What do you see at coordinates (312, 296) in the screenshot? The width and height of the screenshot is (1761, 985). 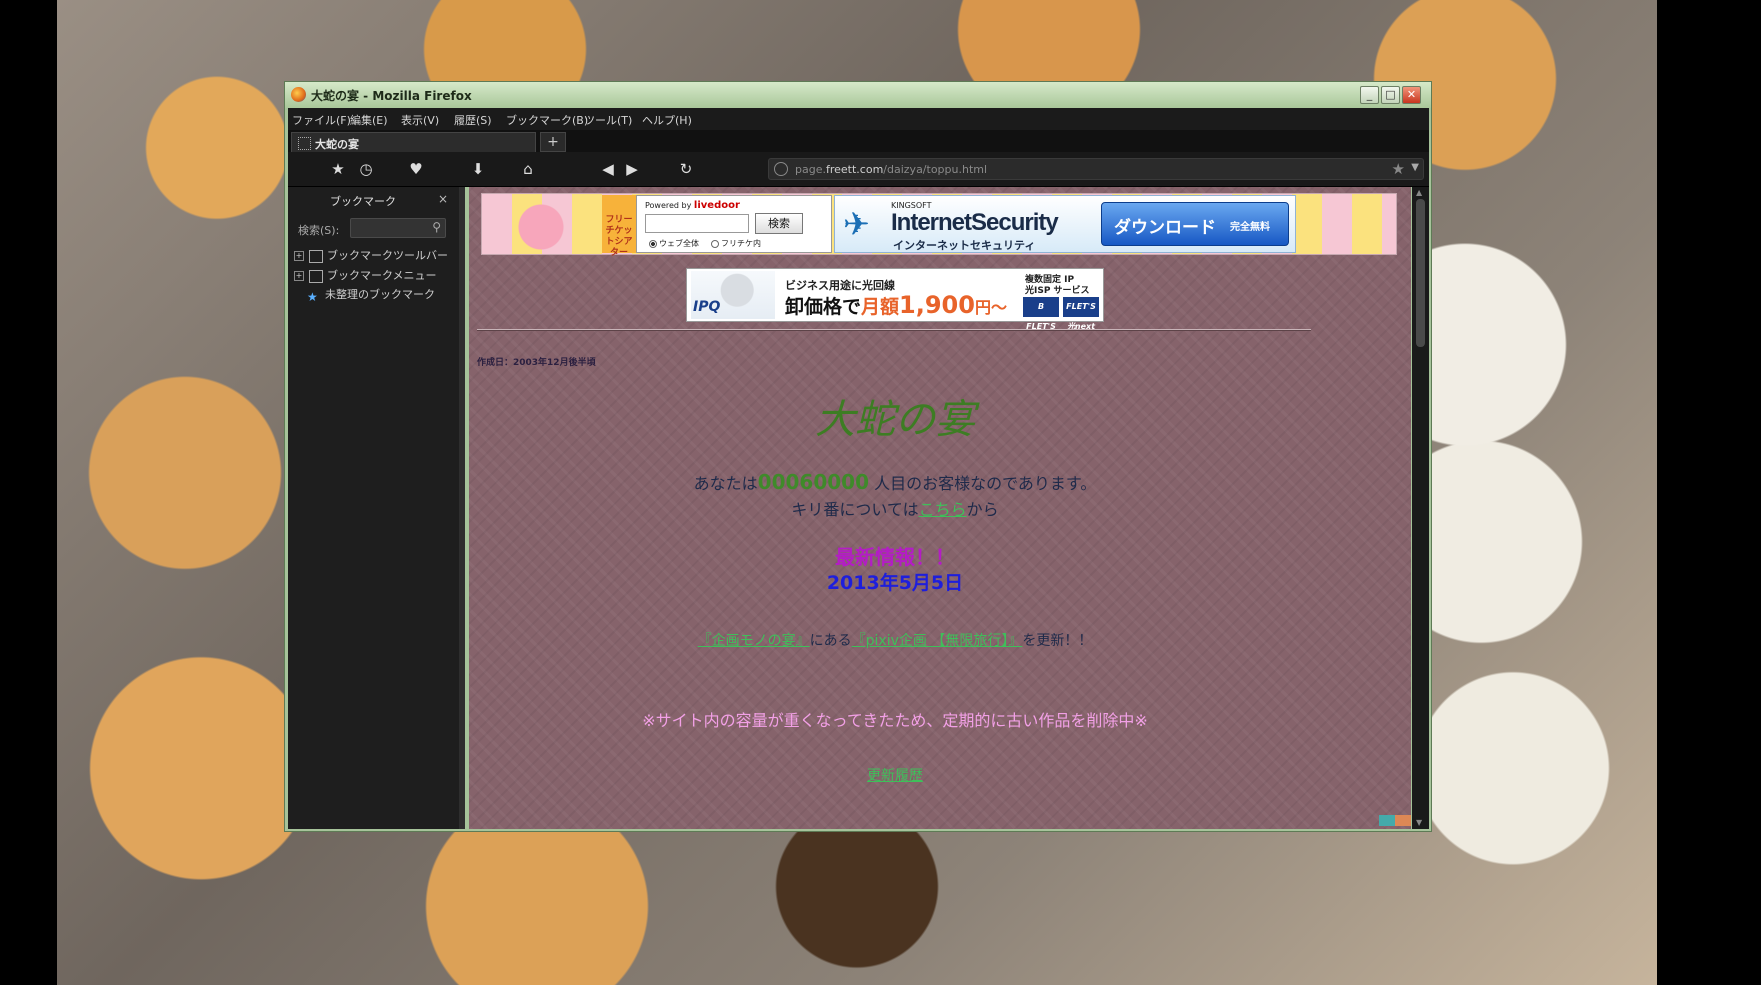 I see `unsorted-star-icon: ★` at bounding box center [312, 296].